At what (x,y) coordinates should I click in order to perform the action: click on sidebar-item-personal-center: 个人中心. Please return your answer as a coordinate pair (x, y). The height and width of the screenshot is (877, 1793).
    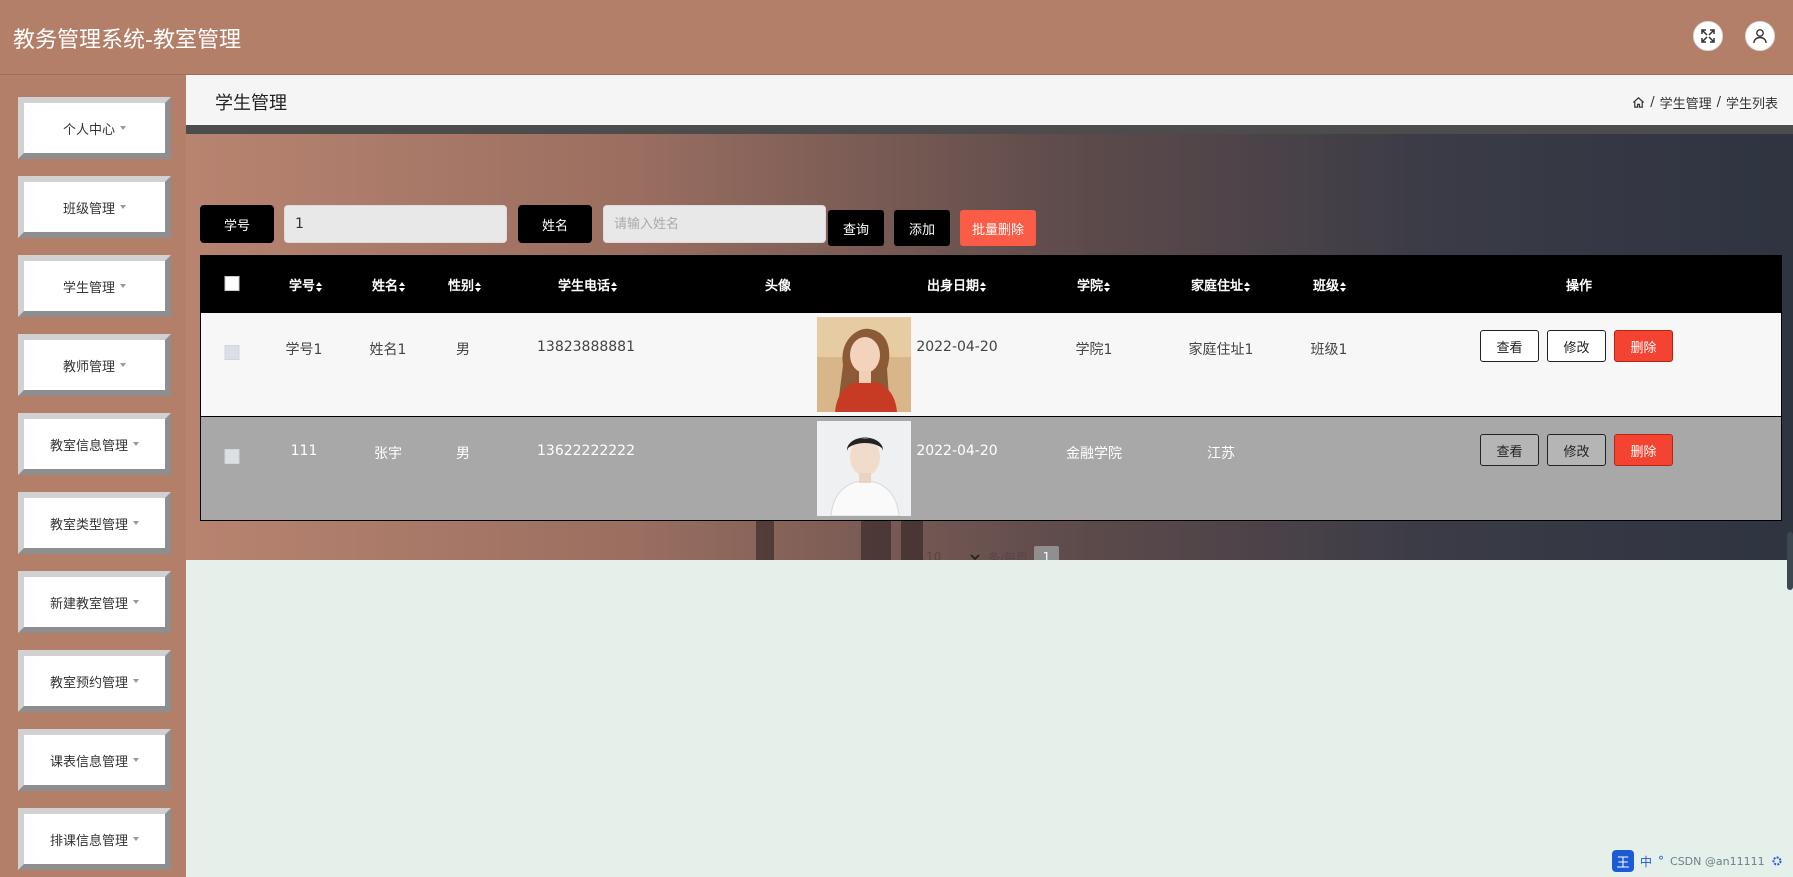
    Looking at the image, I should click on (94, 128).